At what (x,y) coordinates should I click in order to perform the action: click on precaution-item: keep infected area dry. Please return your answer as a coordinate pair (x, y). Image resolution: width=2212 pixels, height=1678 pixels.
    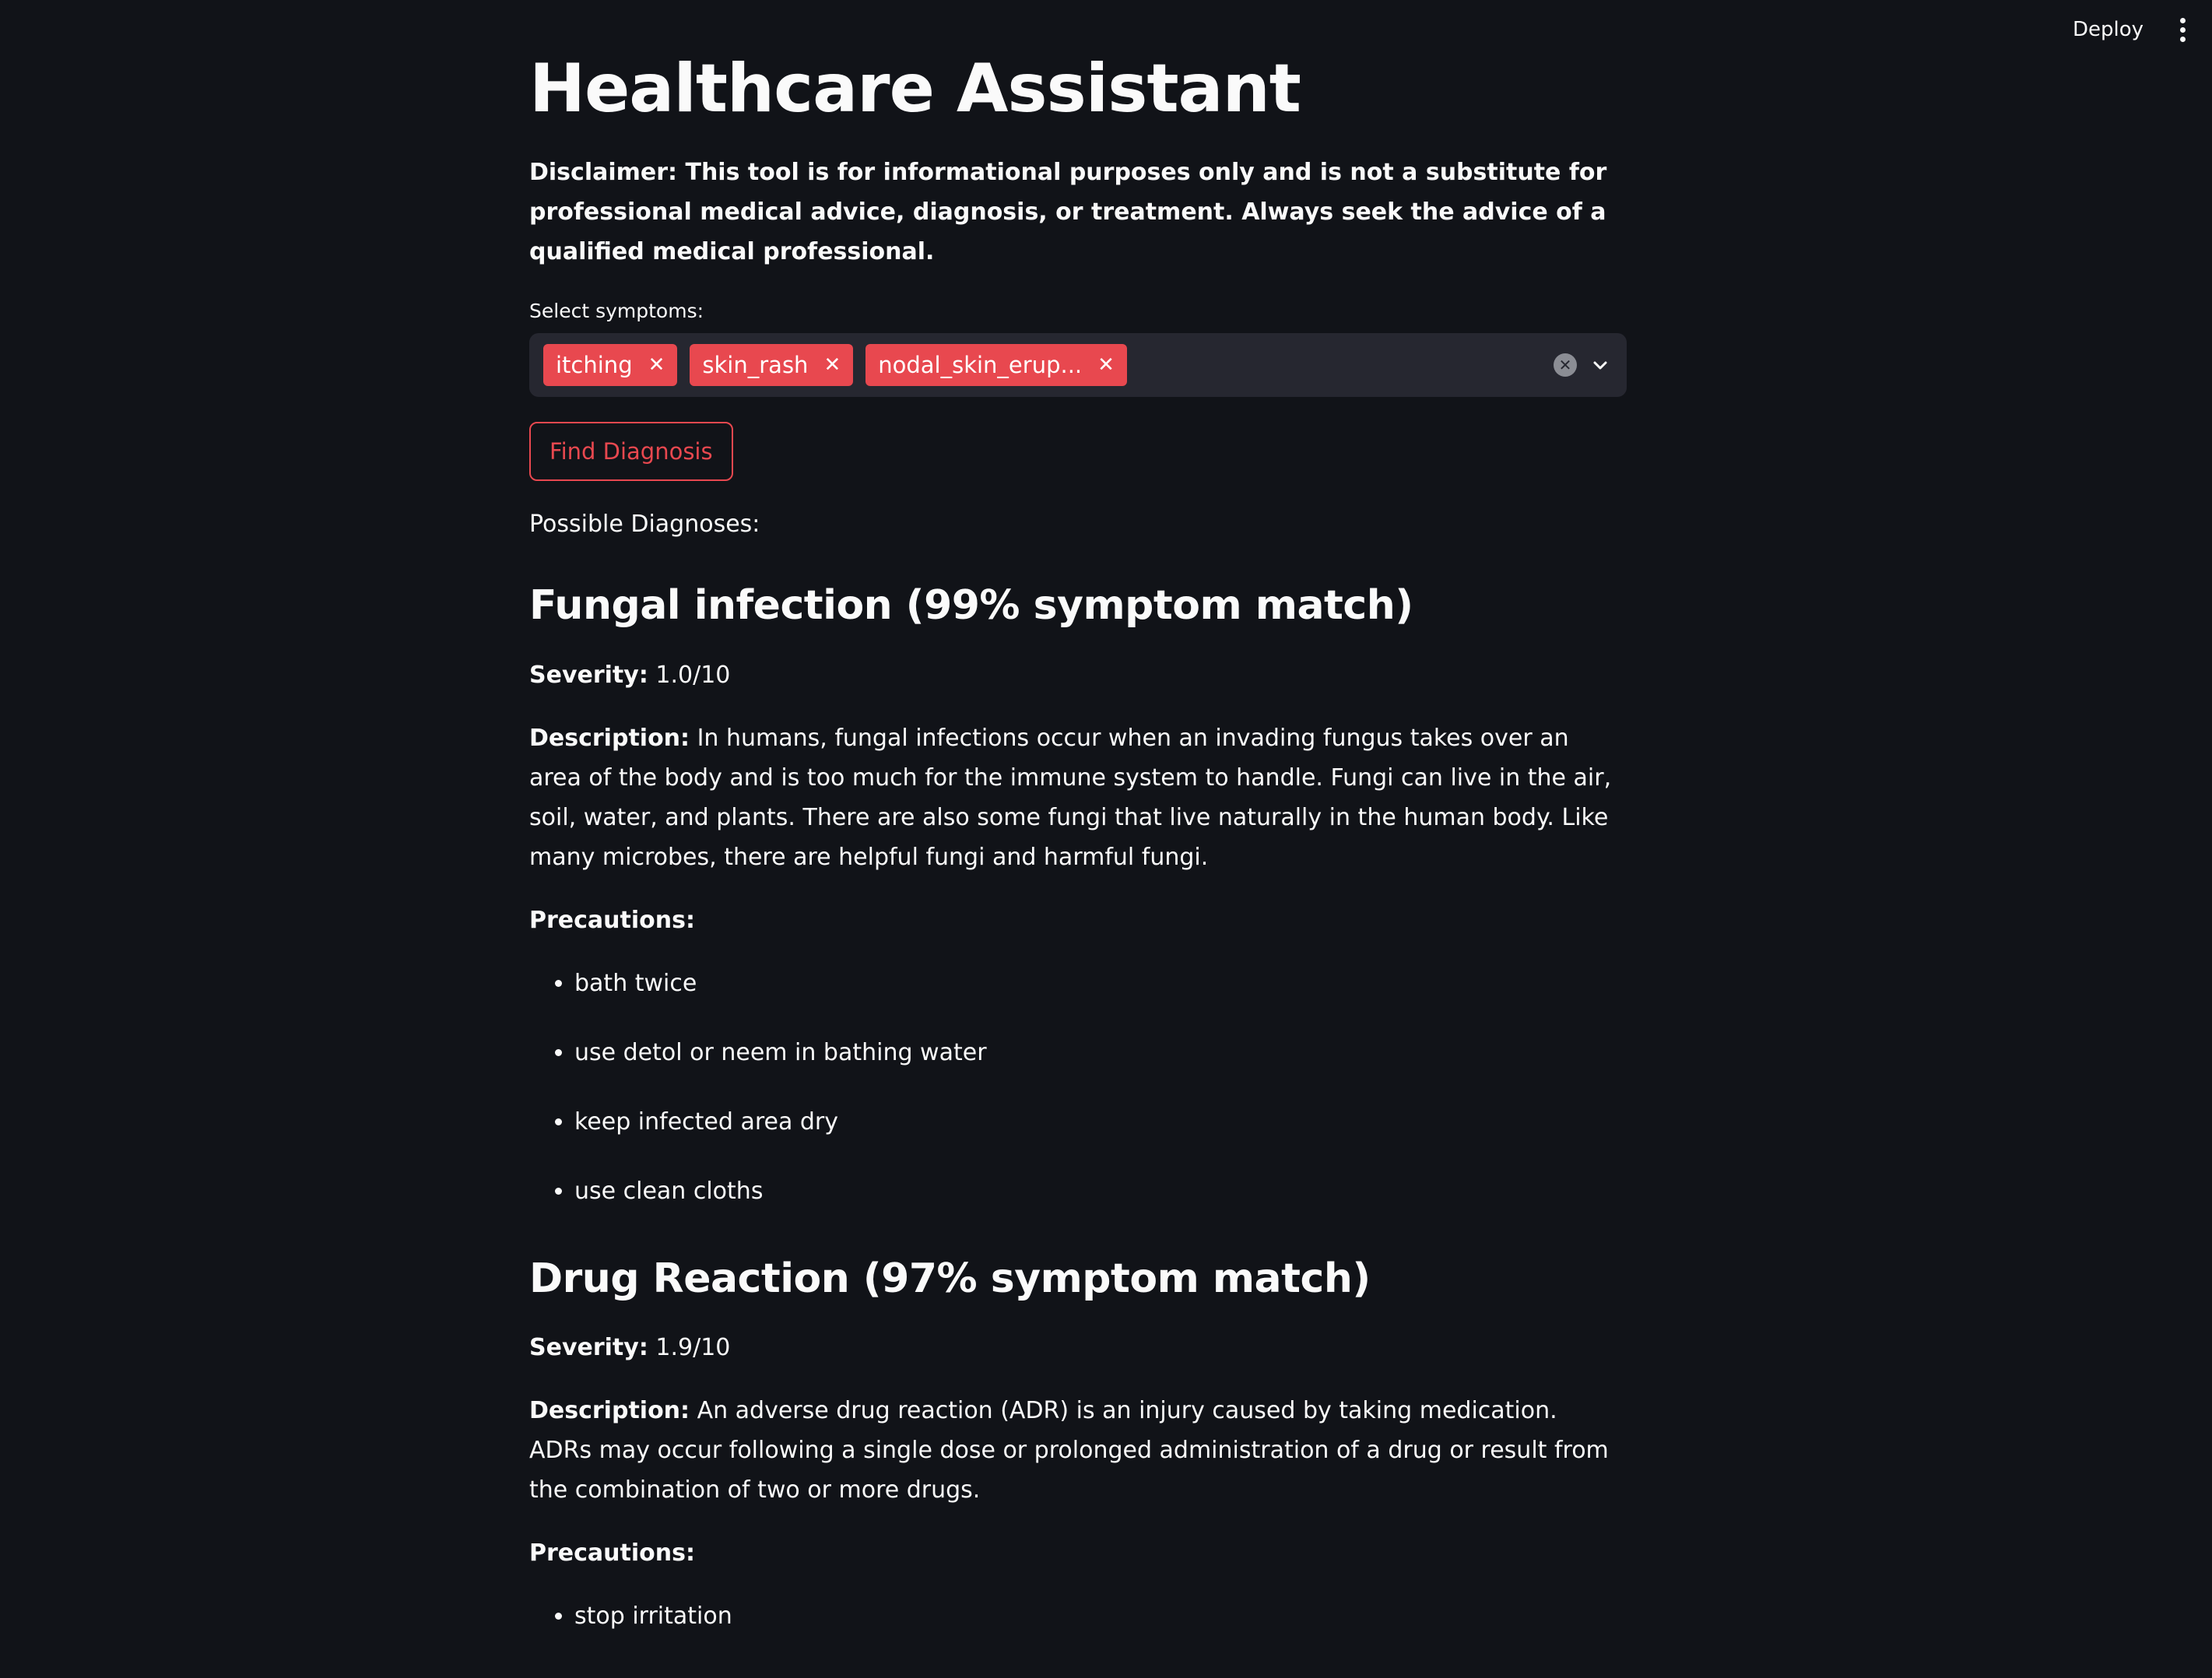
    Looking at the image, I should click on (1100, 1122).